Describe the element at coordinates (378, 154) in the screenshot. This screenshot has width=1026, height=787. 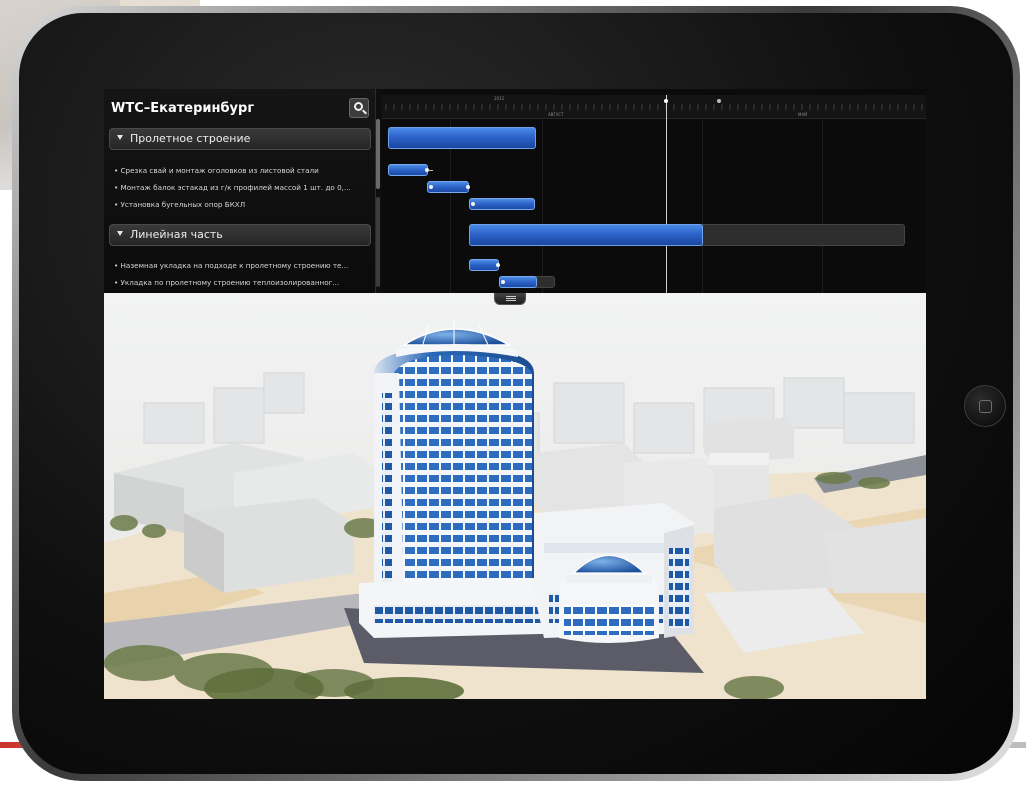
I see `task-list-scrollbar` at that location.